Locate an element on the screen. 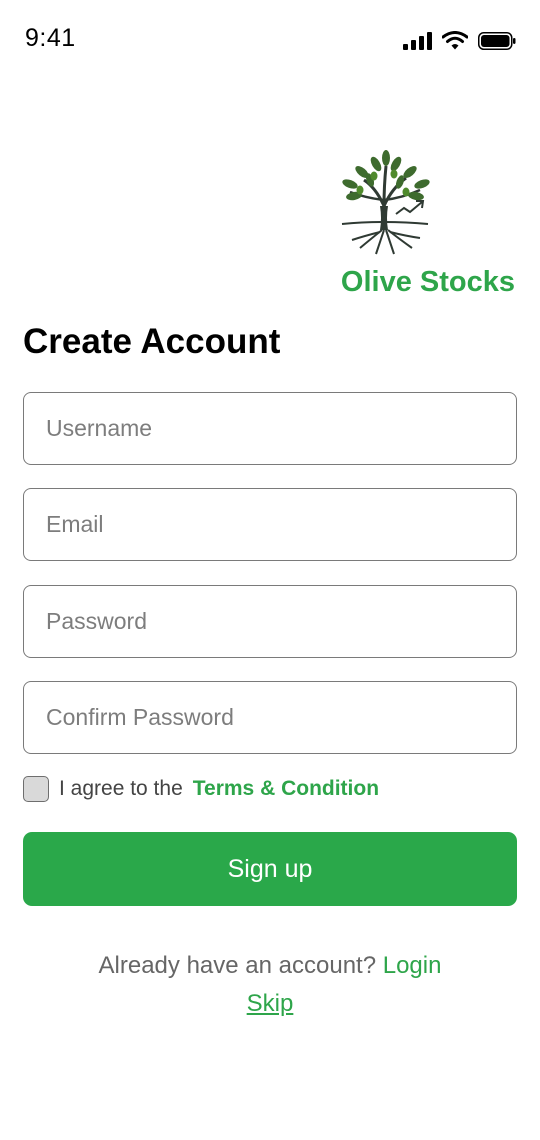 The image size is (540, 1140). login-link: Login is located at coordinates (412, 965).